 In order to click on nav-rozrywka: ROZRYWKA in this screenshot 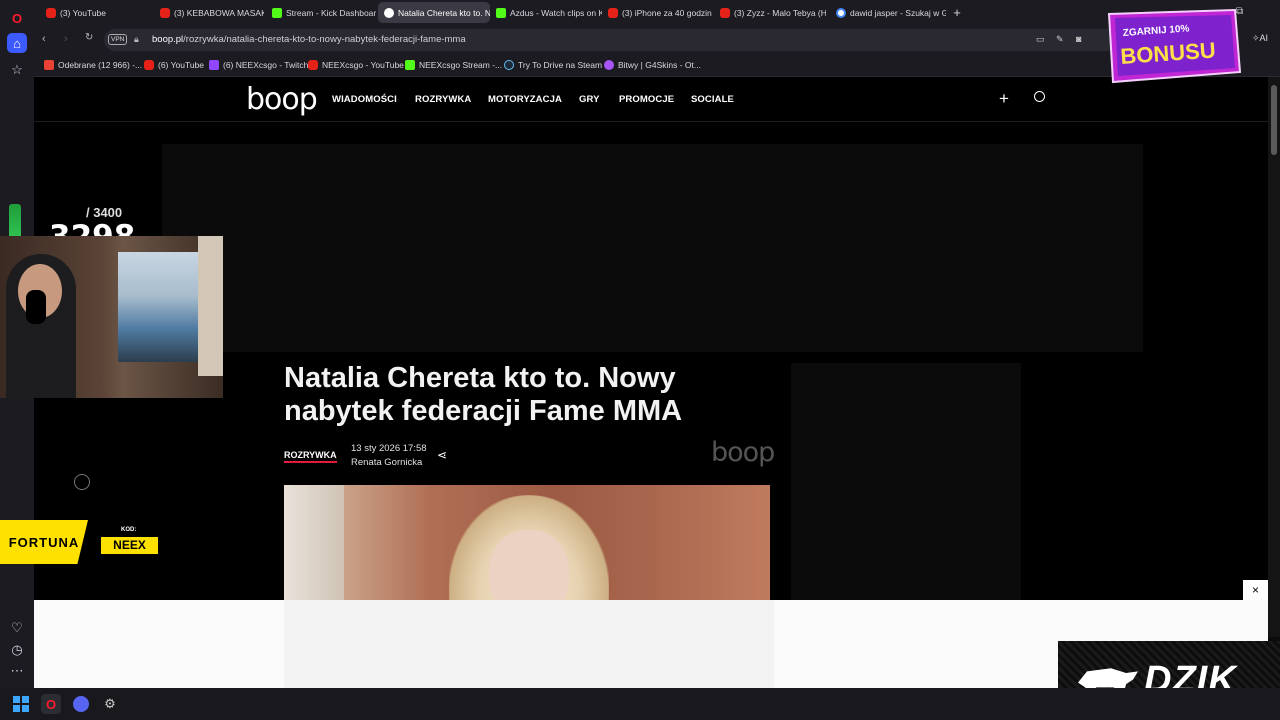, I will do `click(443, 99)`.